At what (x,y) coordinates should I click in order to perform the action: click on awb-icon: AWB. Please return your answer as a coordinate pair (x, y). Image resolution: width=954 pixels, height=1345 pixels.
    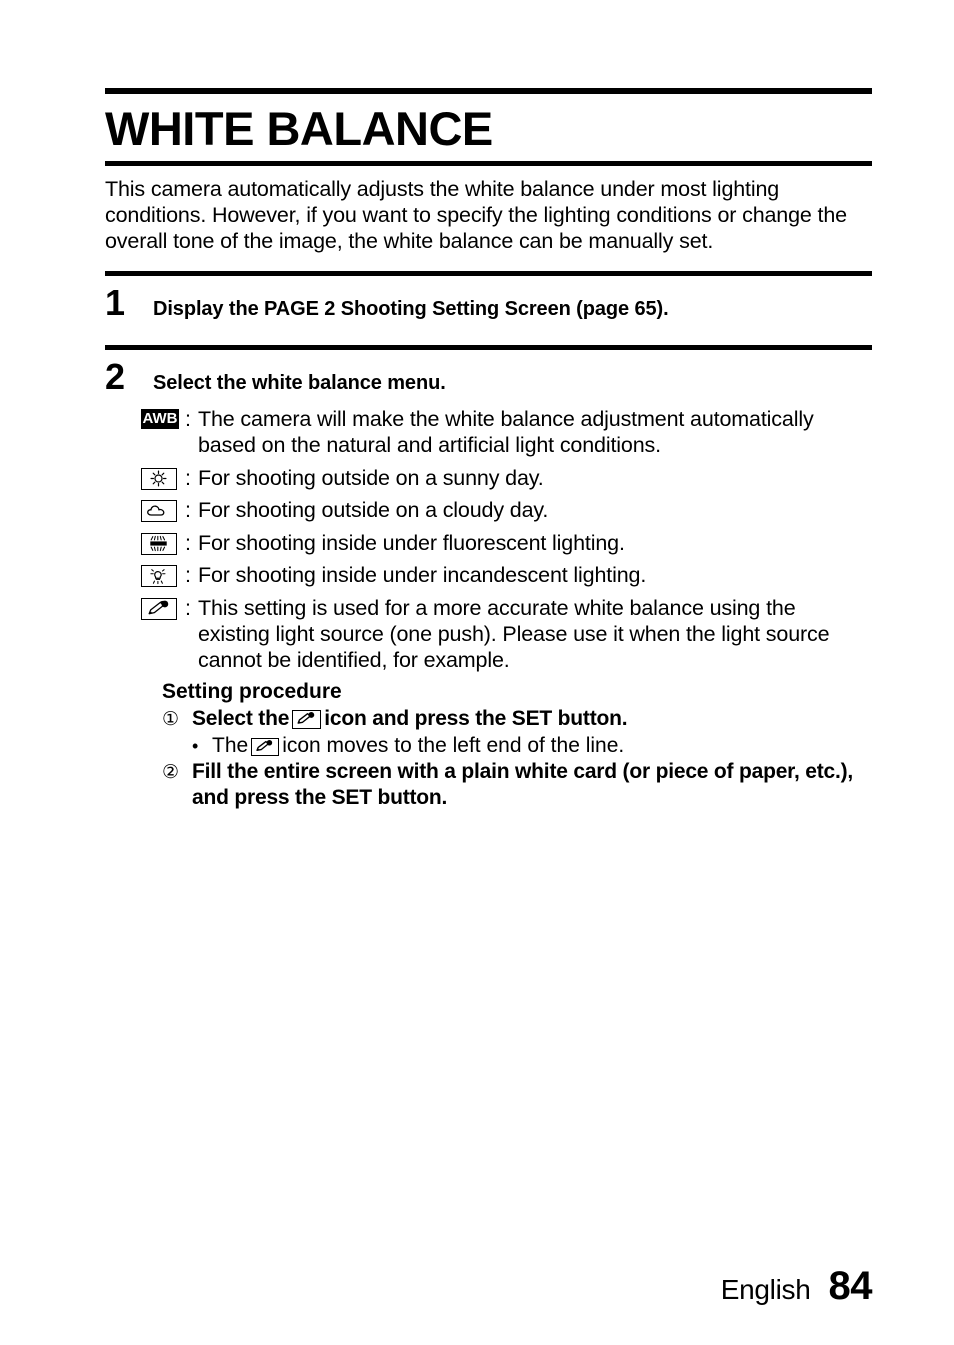
    Looking at the image, I should click on (160, 419).